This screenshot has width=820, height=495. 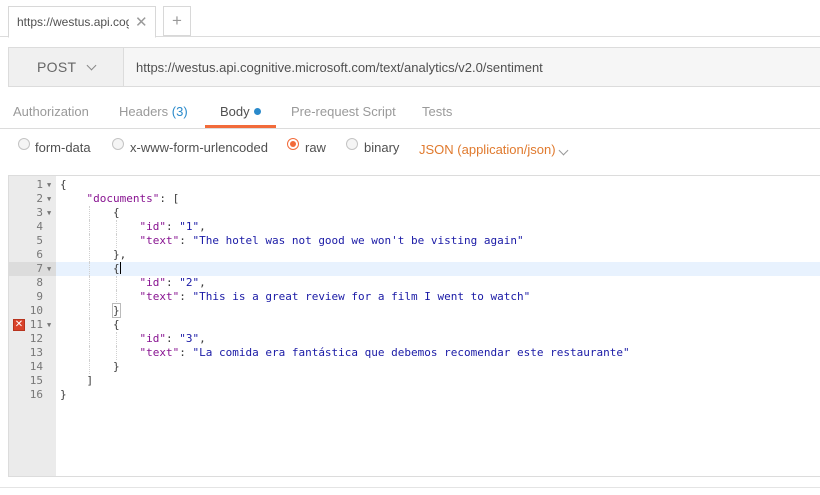 What do you see at coordinates (414, 269) in the screenshot?
I see `code-line: 7 ▼ {` at bounding box center [414, 269].